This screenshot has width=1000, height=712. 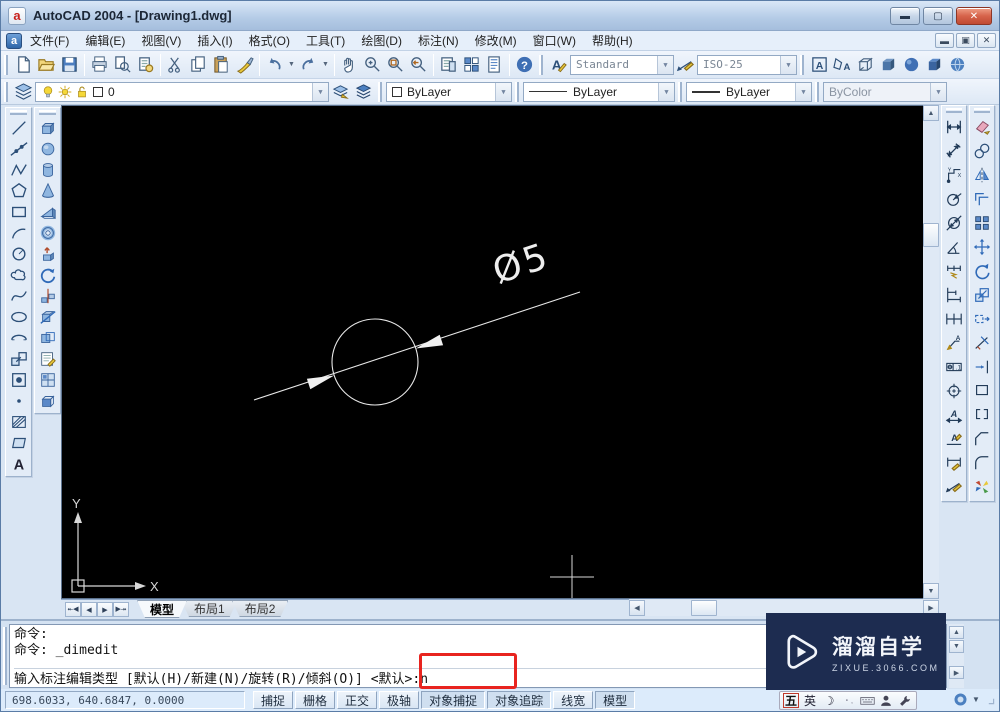 I want to click on insert-block-button, so click(x=18, y=358).